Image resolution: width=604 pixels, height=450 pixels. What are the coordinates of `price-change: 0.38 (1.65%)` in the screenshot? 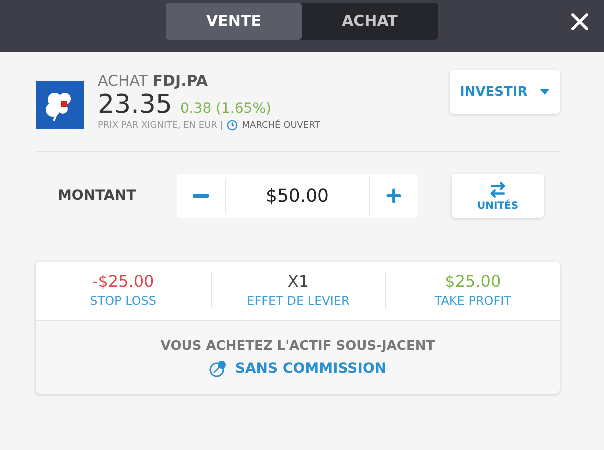 It's located at (226, 109).